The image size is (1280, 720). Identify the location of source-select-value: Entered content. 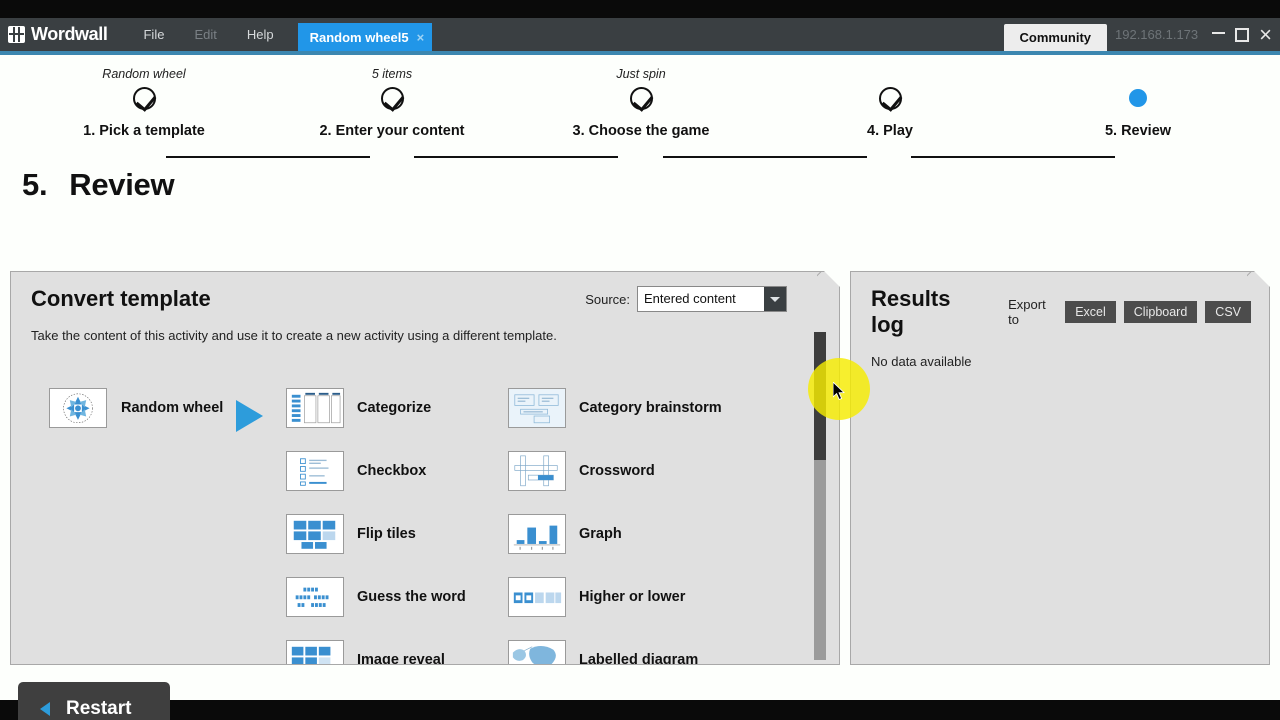
(701, 299).